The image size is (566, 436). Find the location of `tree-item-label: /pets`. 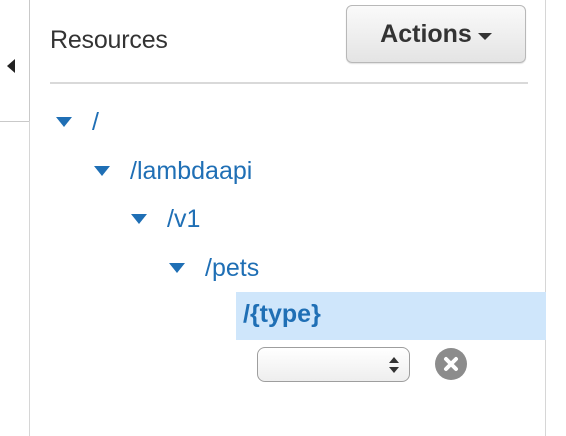

tree-item-label: /pets is located at coordinates (232, 268).